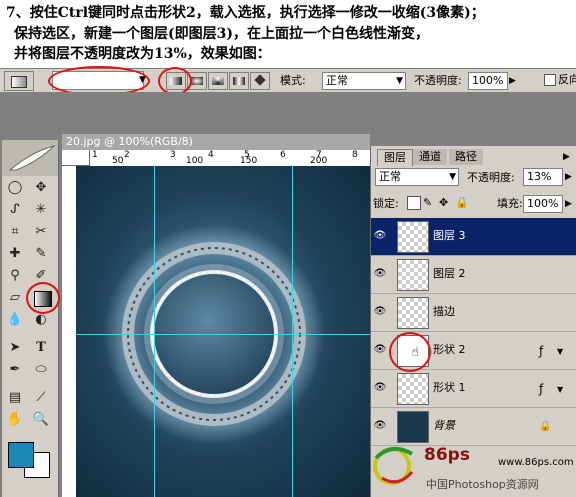 The image size is (576, 497). I want to click on blend-mode-value: 正常, so click(390, 176).